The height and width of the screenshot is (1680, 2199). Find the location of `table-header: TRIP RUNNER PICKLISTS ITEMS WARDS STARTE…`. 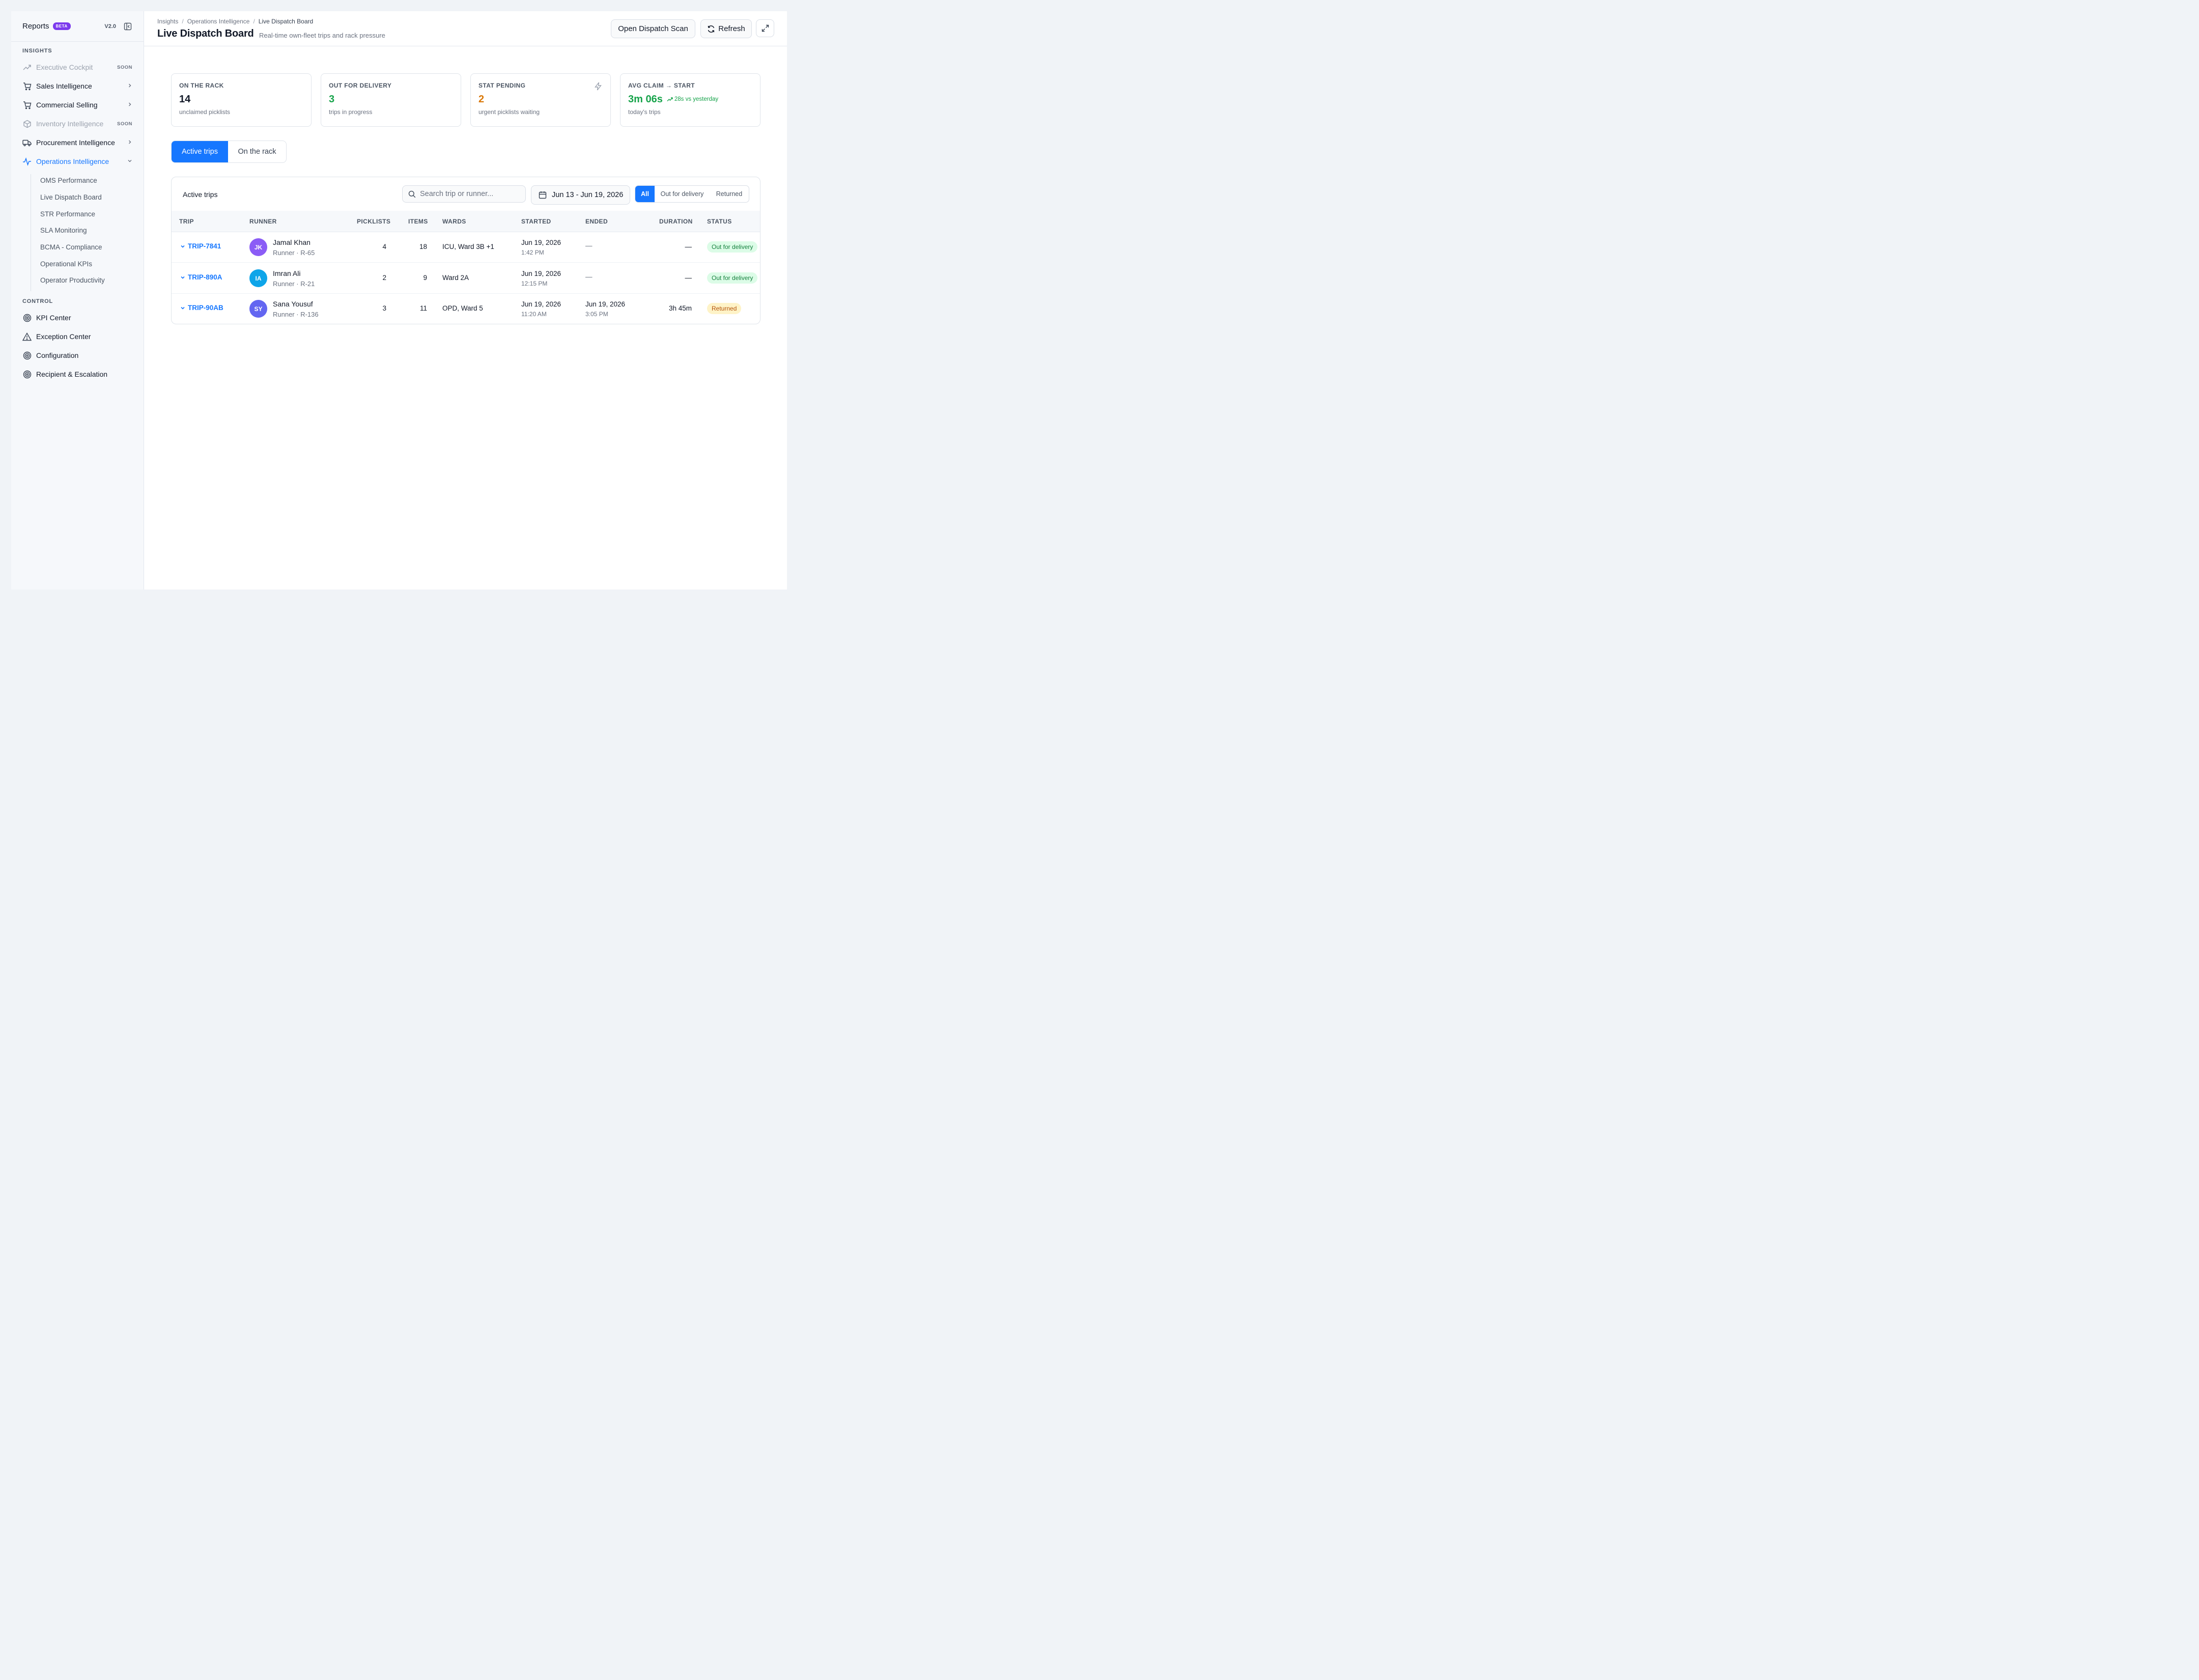

table-header: TRIP RUNNER PICKLISTS ITEMS WARDS STARTE… is located at coordinates (466, 221).